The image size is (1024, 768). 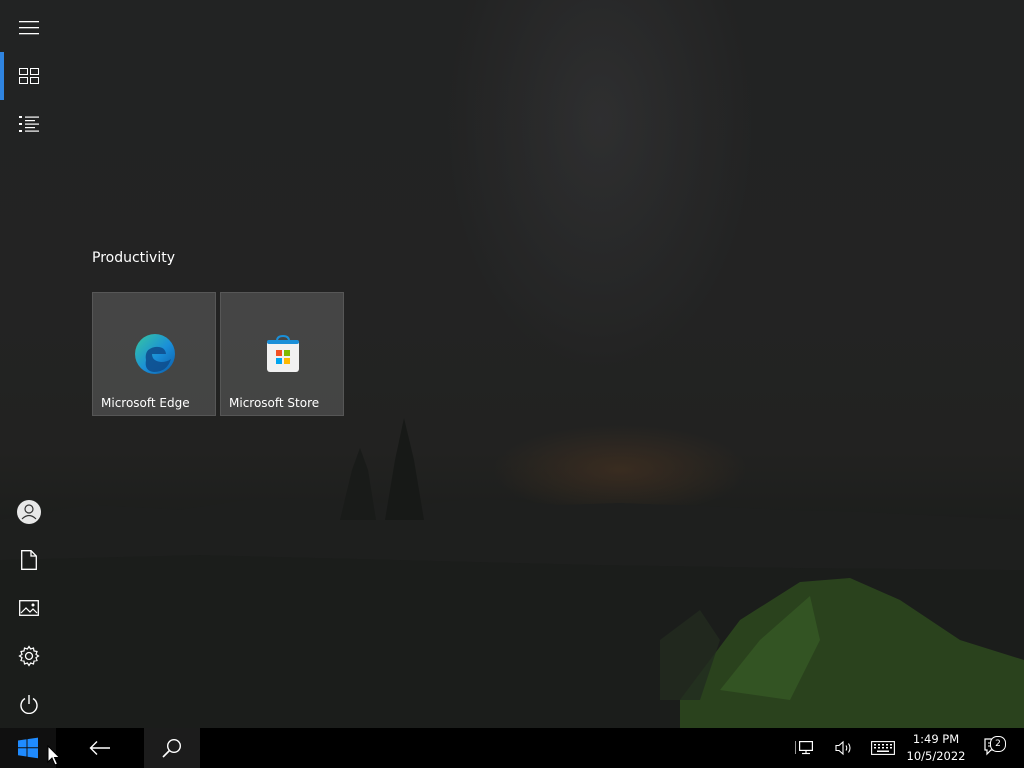 I want to click on pictures-button, so click(x=29, y=608).